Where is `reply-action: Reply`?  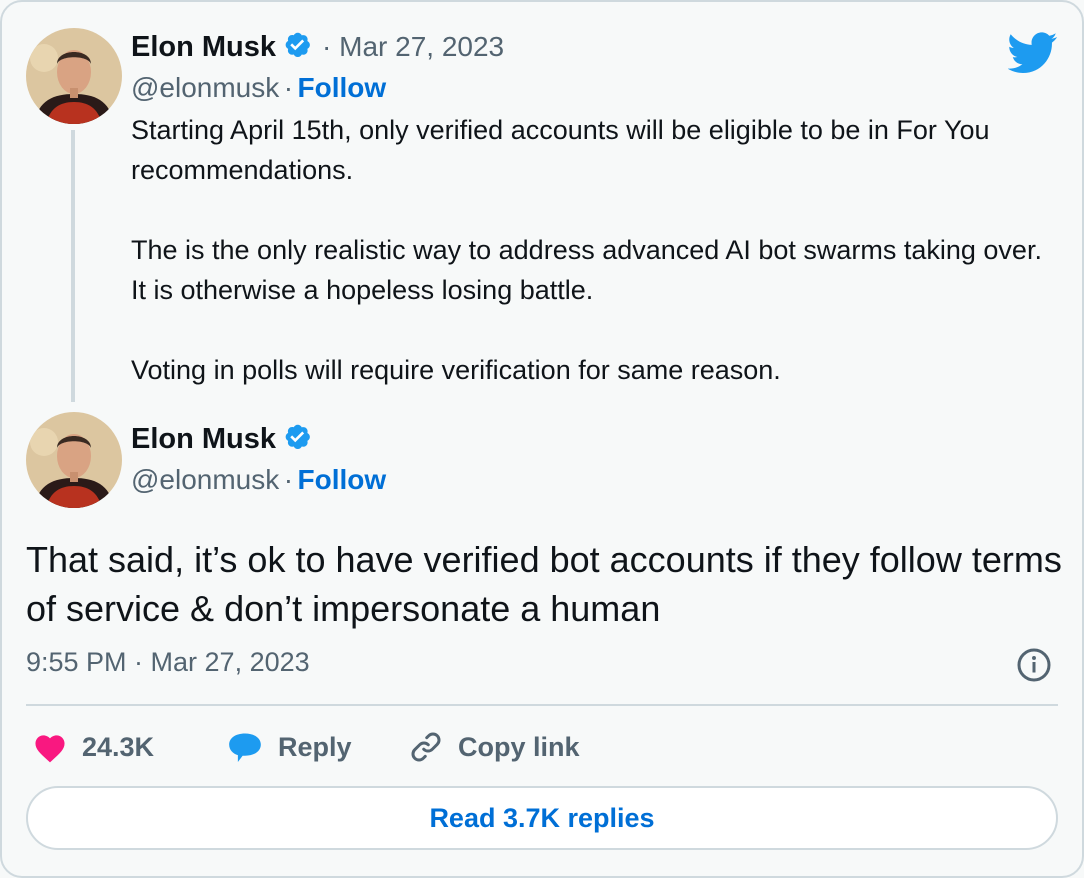 reply-action: Reply is located at coordinates (289, 747).